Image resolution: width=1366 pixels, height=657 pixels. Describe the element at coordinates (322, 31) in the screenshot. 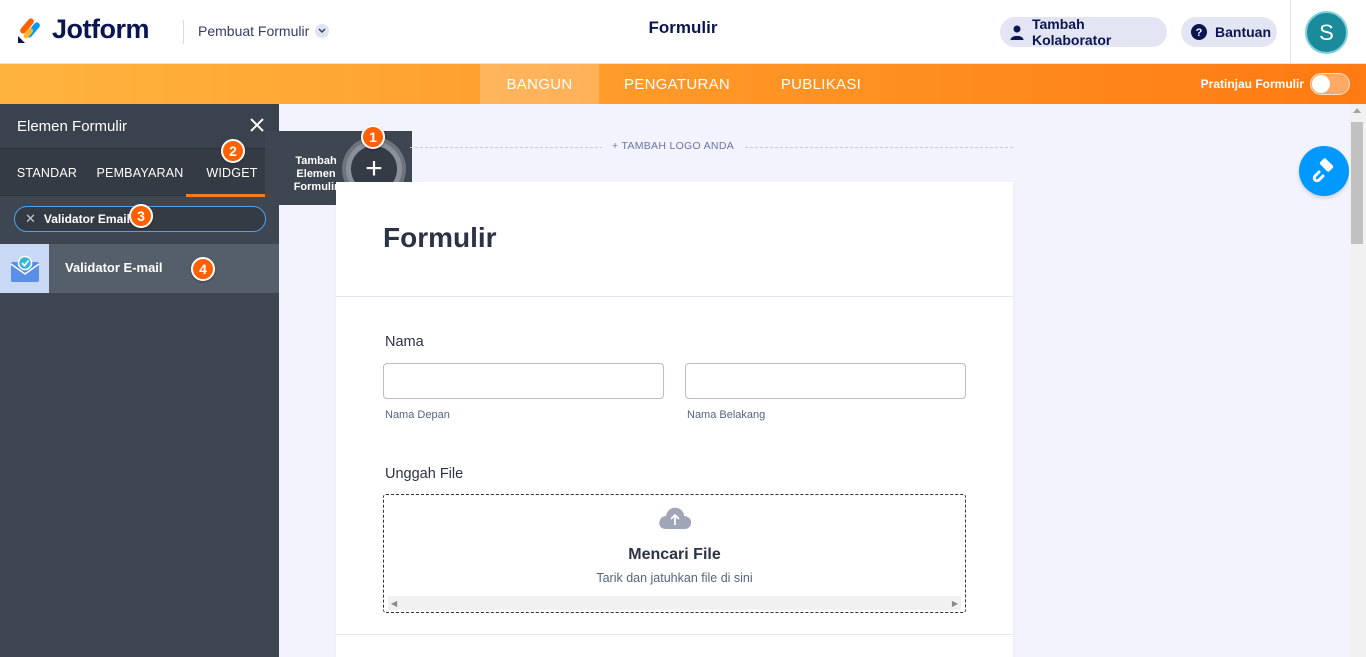

I see `chevron-down-icon` at that location.